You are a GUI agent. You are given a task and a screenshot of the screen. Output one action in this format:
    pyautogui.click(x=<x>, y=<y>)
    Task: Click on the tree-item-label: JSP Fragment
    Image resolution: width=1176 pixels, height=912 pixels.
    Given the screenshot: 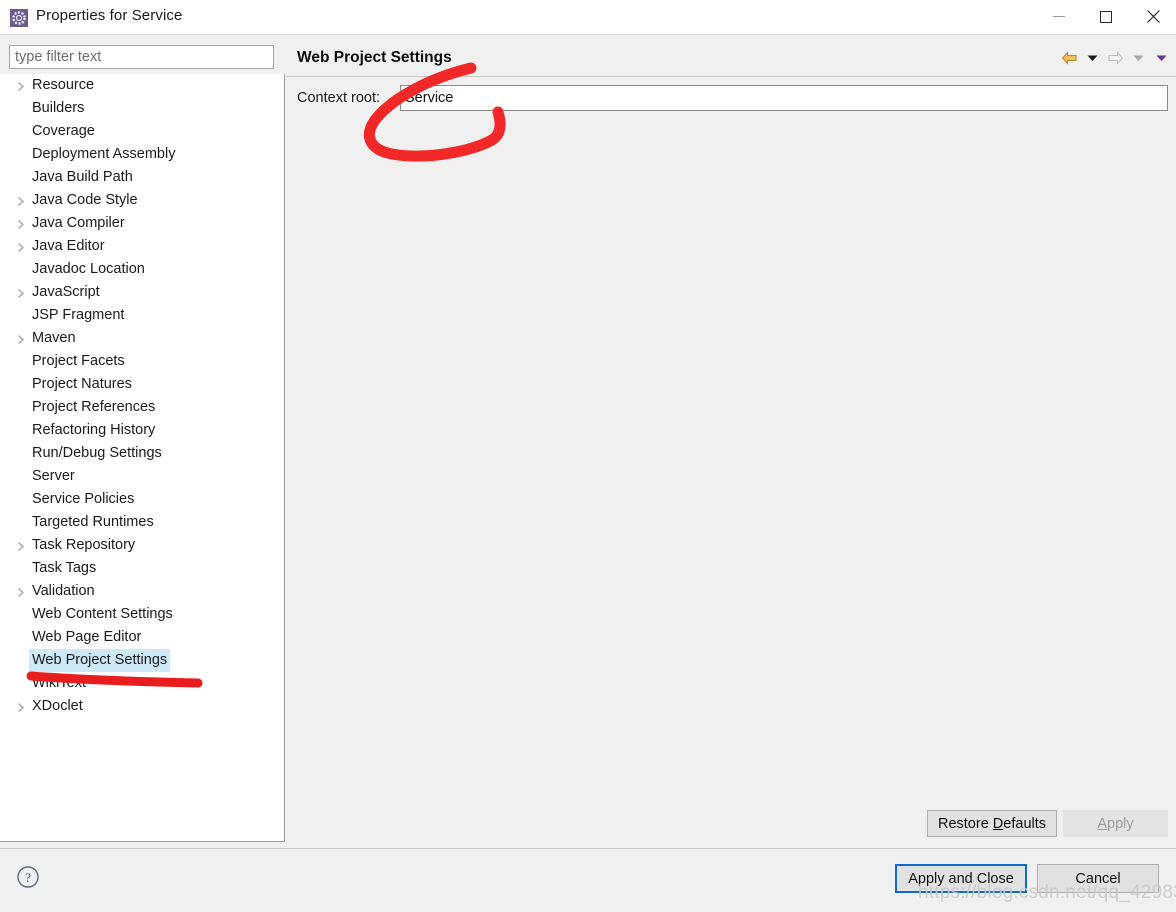 What is the action you would take?
    pyautogui.click(x=78, y=315)
    